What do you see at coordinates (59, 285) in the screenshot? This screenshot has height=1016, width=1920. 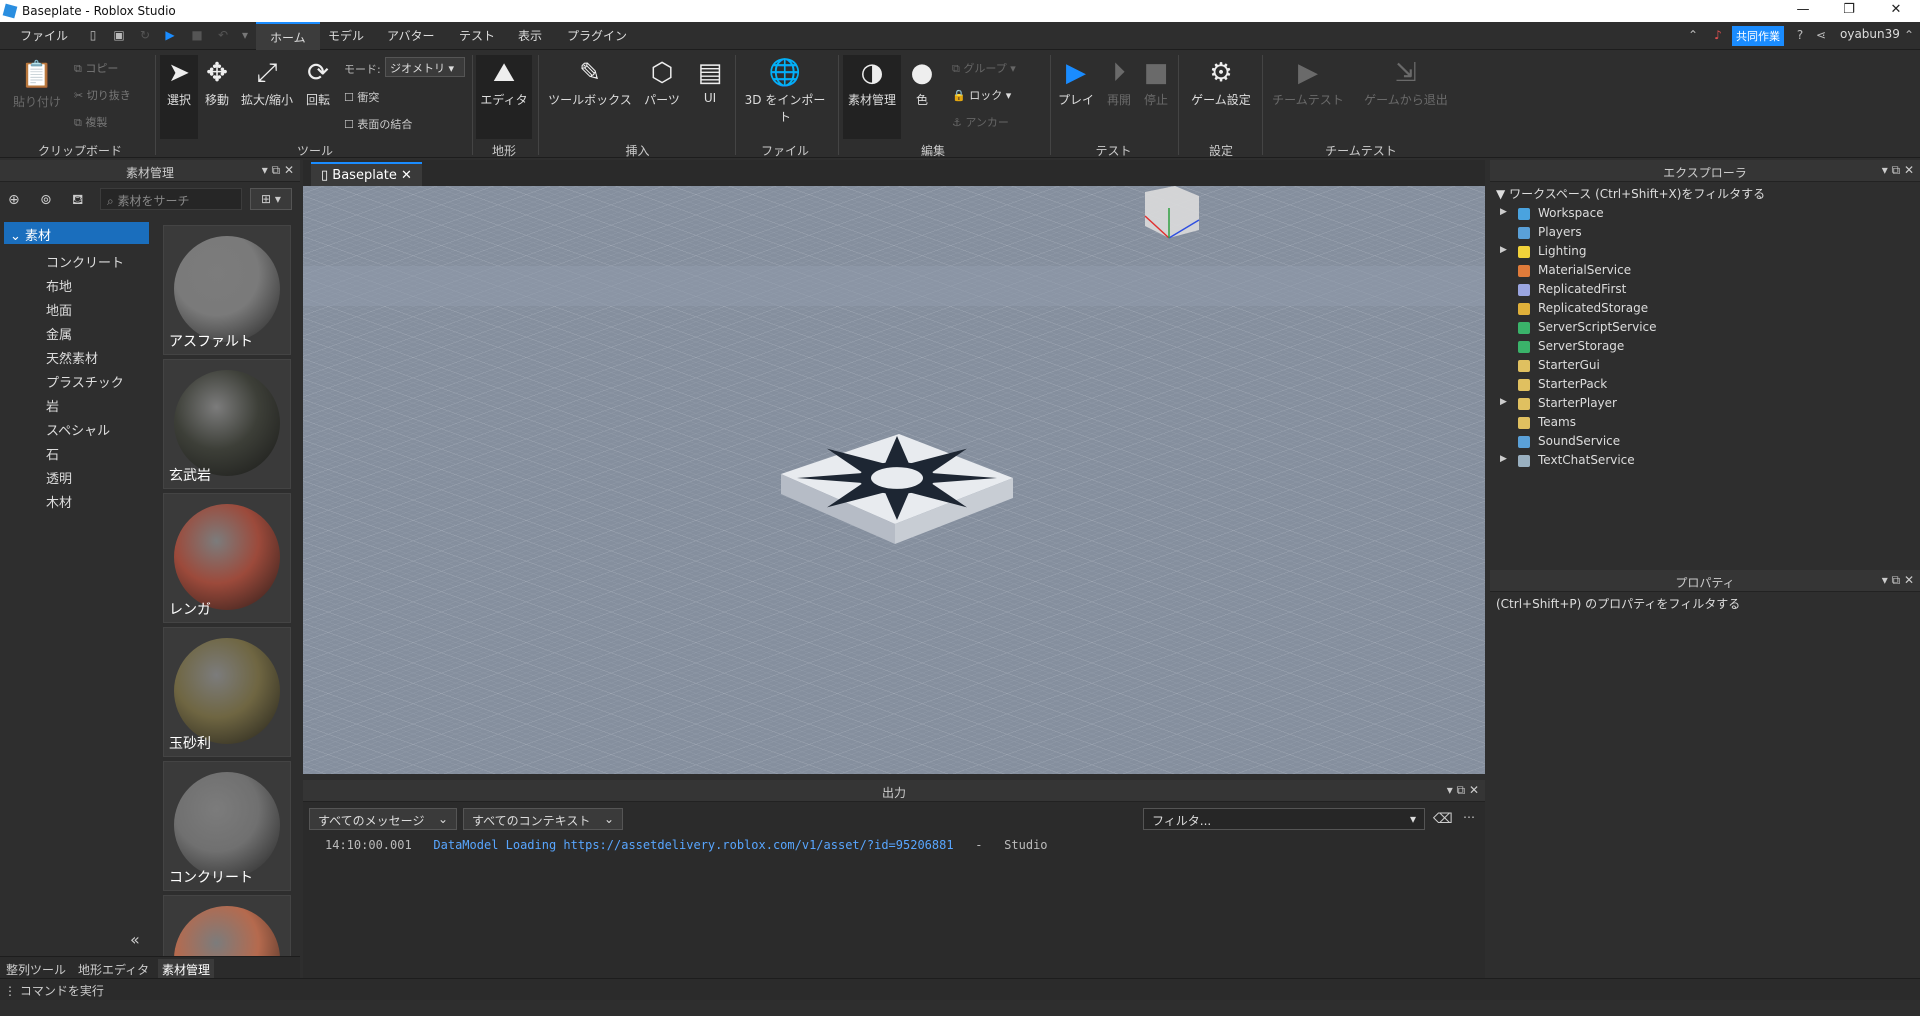 I see `tree-item-category: 布地` at bounding box center [59, 285].